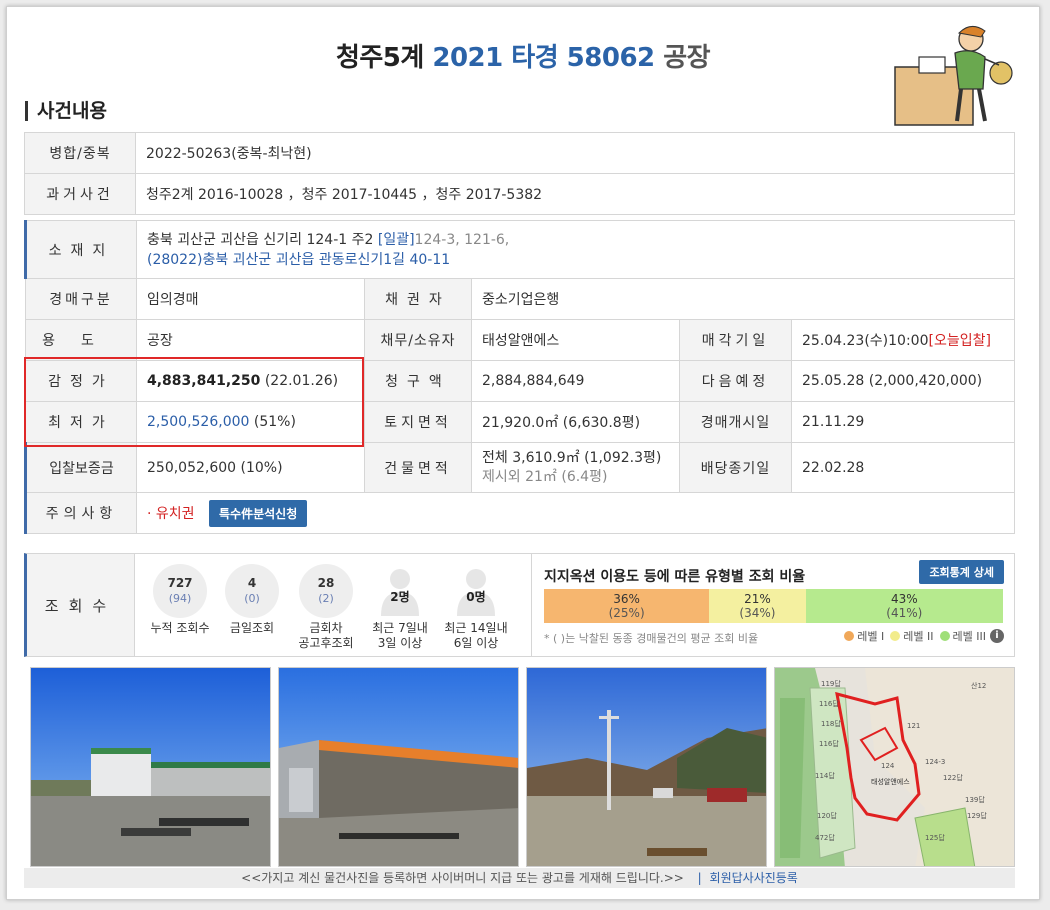  Describe the element at coordinates (396, 240) in the screenshot. I see `bulk-tag-link: [일괄]` at that location.